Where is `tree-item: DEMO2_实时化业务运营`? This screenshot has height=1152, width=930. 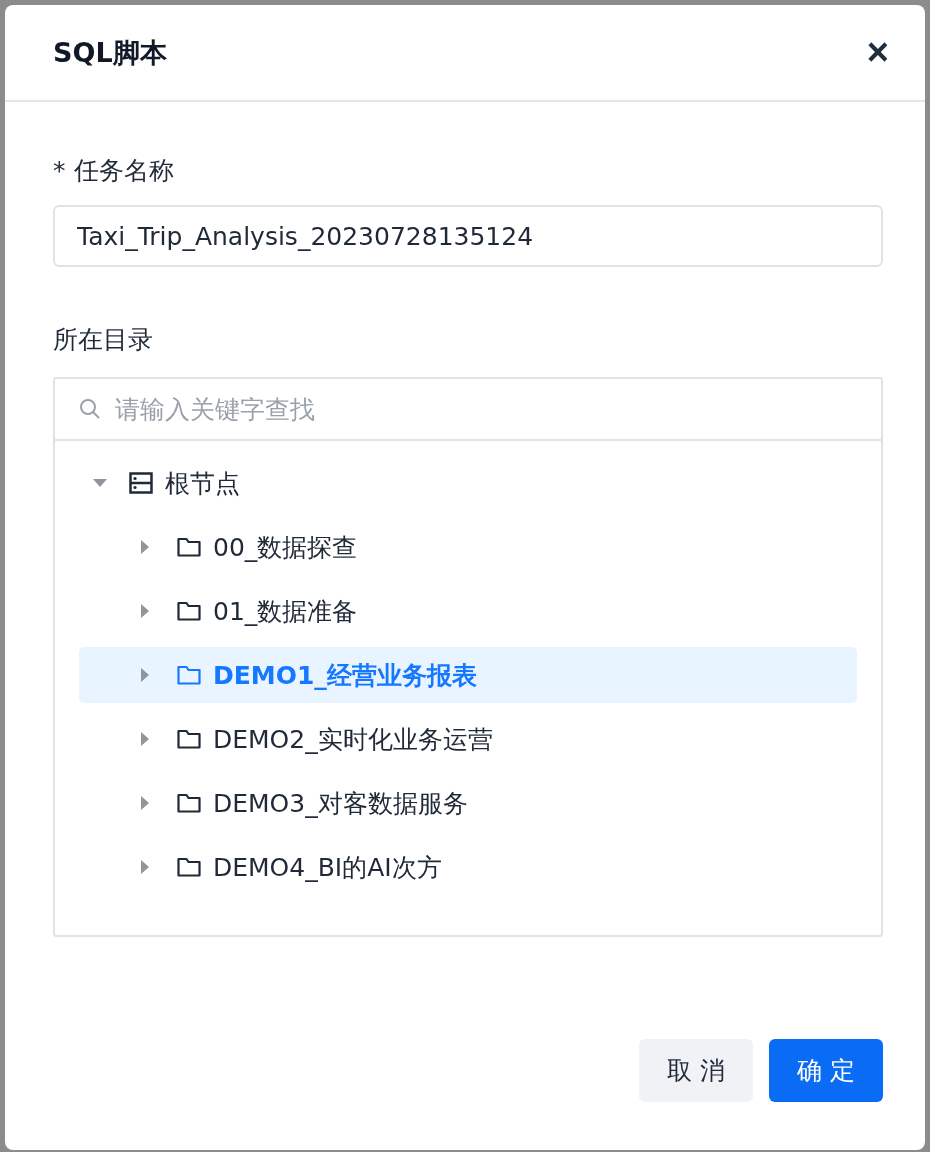 tree-item: DEMO2_实时化业务运营 is located at coordinates (468, 739).